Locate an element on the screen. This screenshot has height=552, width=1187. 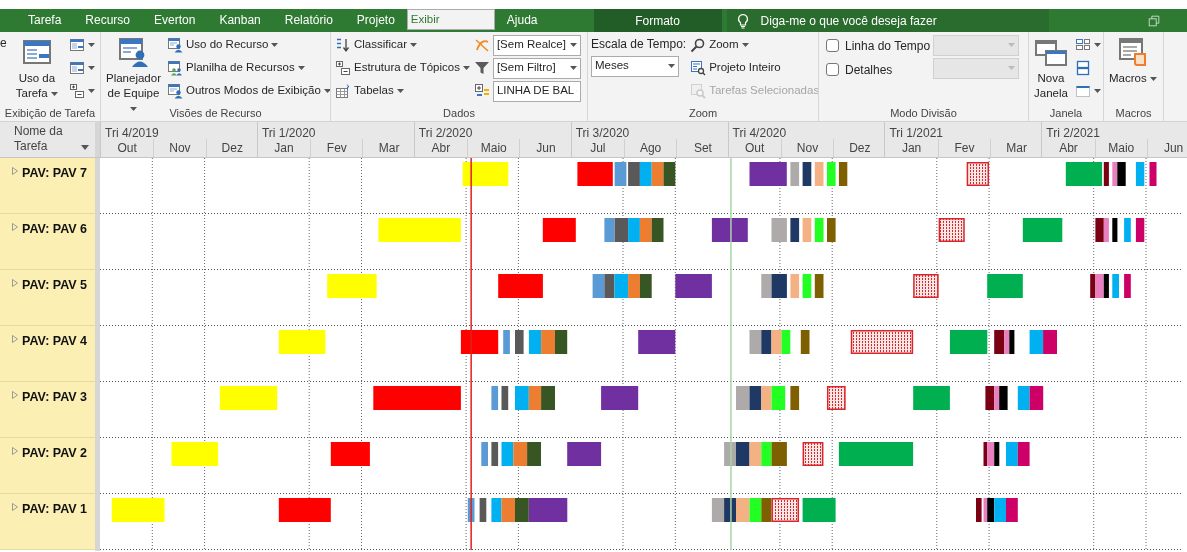
ribbon-tab: Exibir is located at coordinates (450, 19).